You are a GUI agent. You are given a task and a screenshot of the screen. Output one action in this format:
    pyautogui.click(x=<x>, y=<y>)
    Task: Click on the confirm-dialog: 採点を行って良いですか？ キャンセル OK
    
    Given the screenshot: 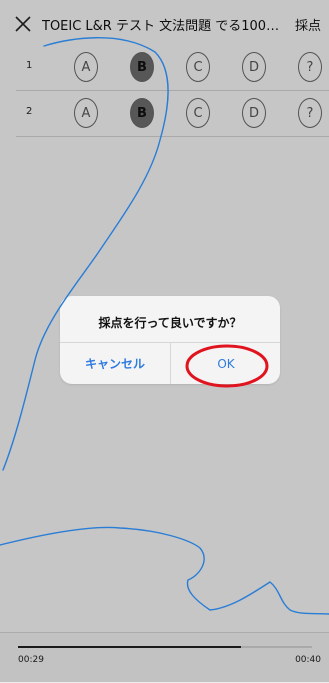 What is the action you would take?
    pyautogui.click(x=170, y=340)
    